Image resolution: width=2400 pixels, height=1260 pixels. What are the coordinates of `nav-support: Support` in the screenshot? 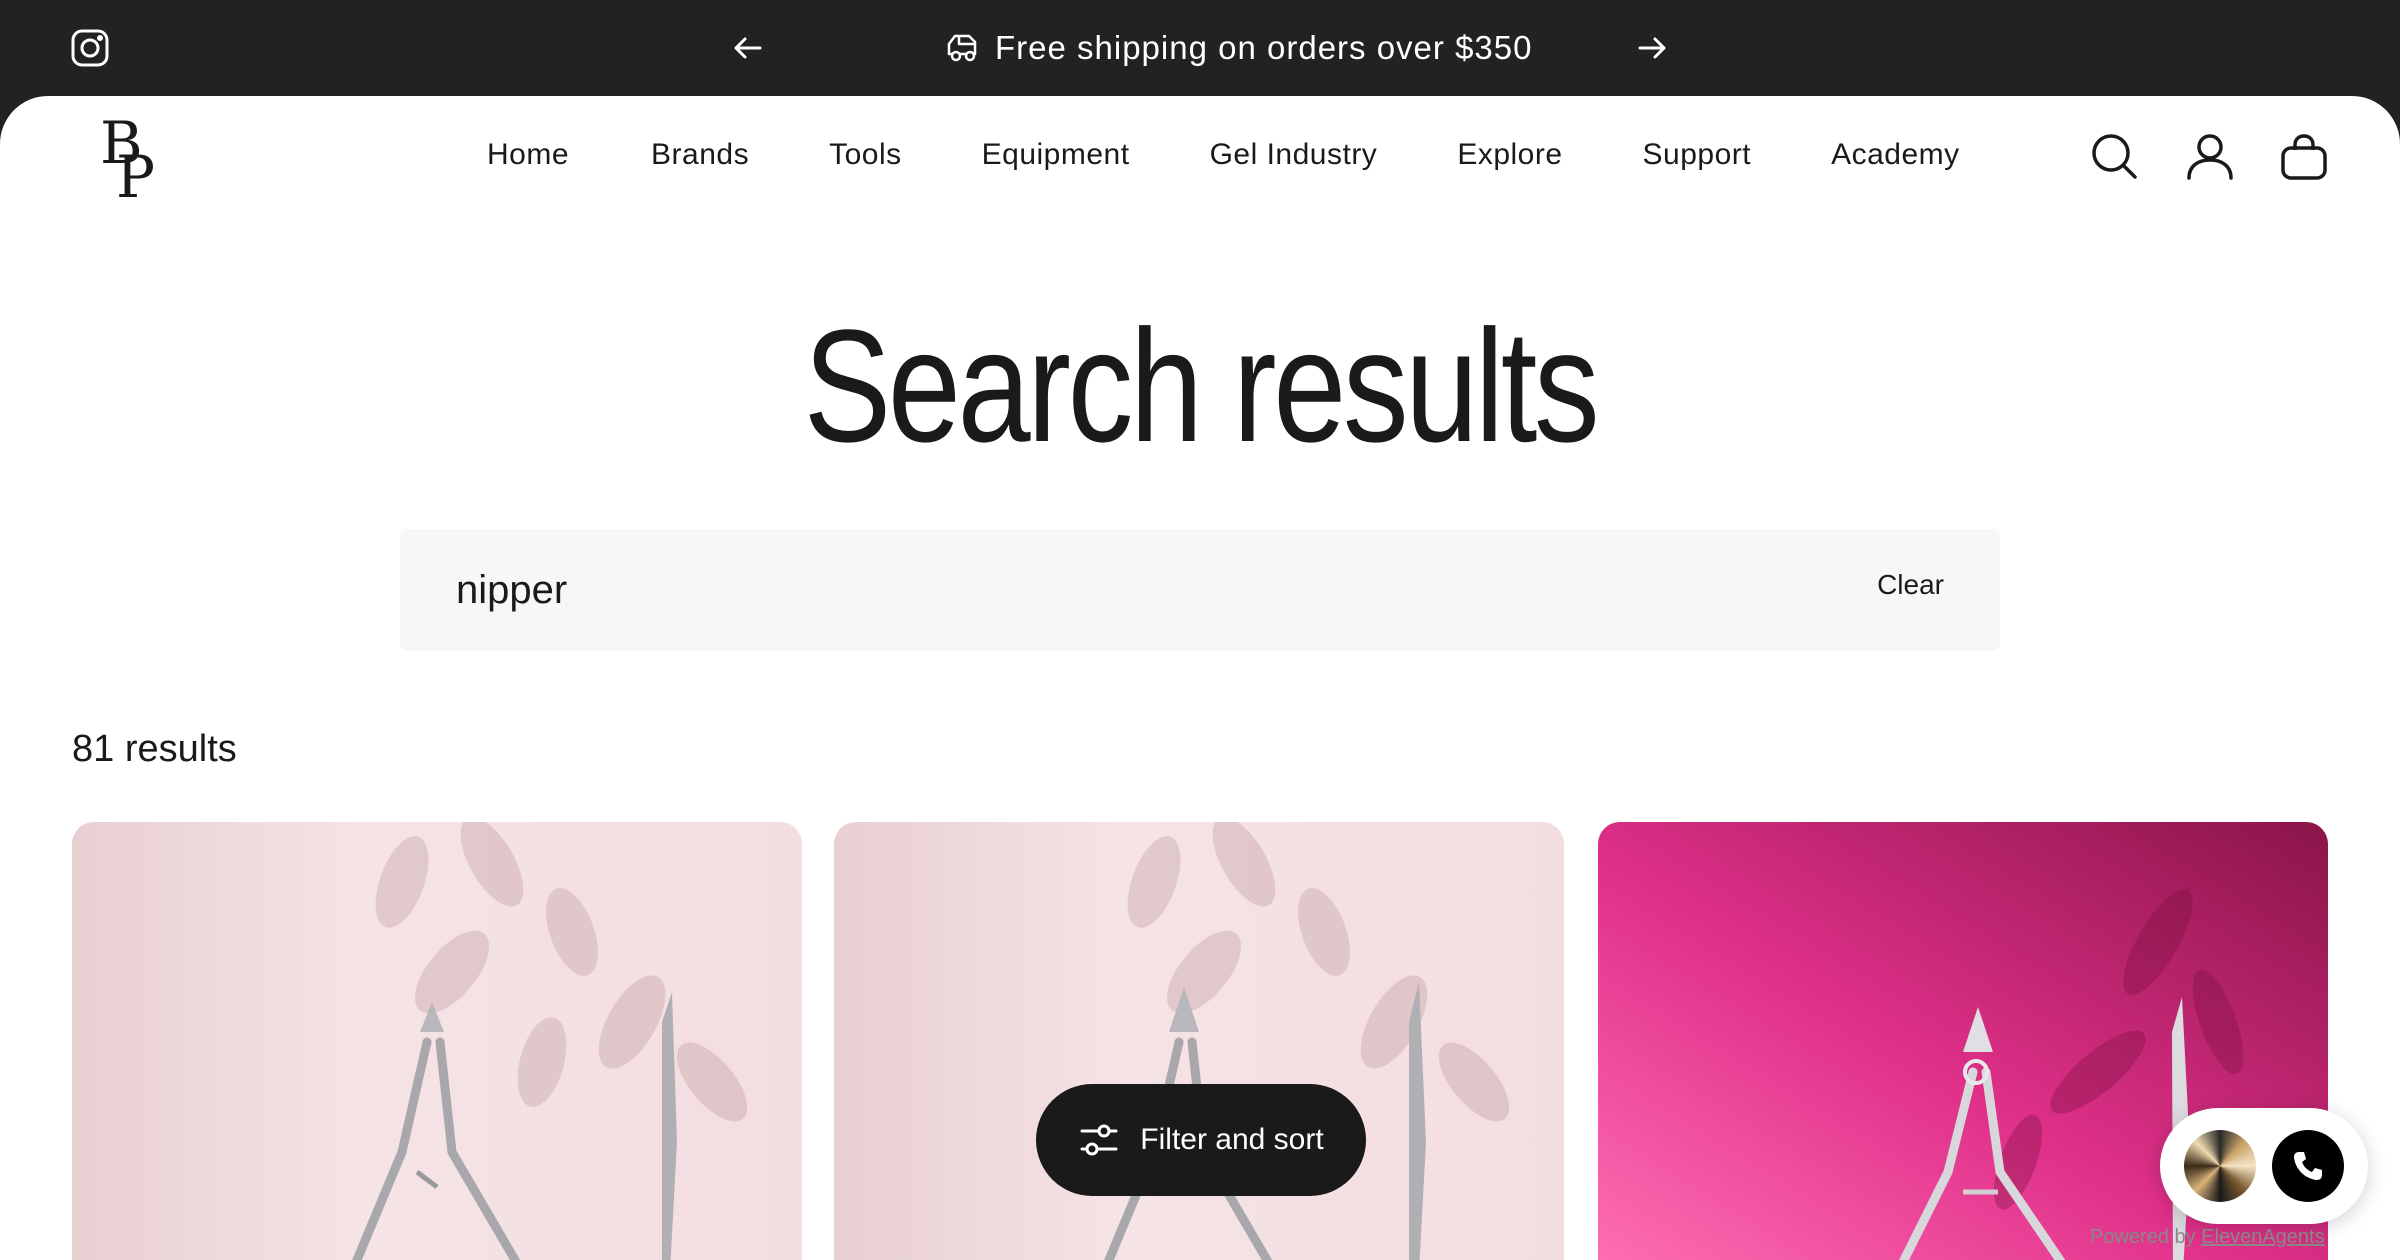 It's located at (1697, 158).